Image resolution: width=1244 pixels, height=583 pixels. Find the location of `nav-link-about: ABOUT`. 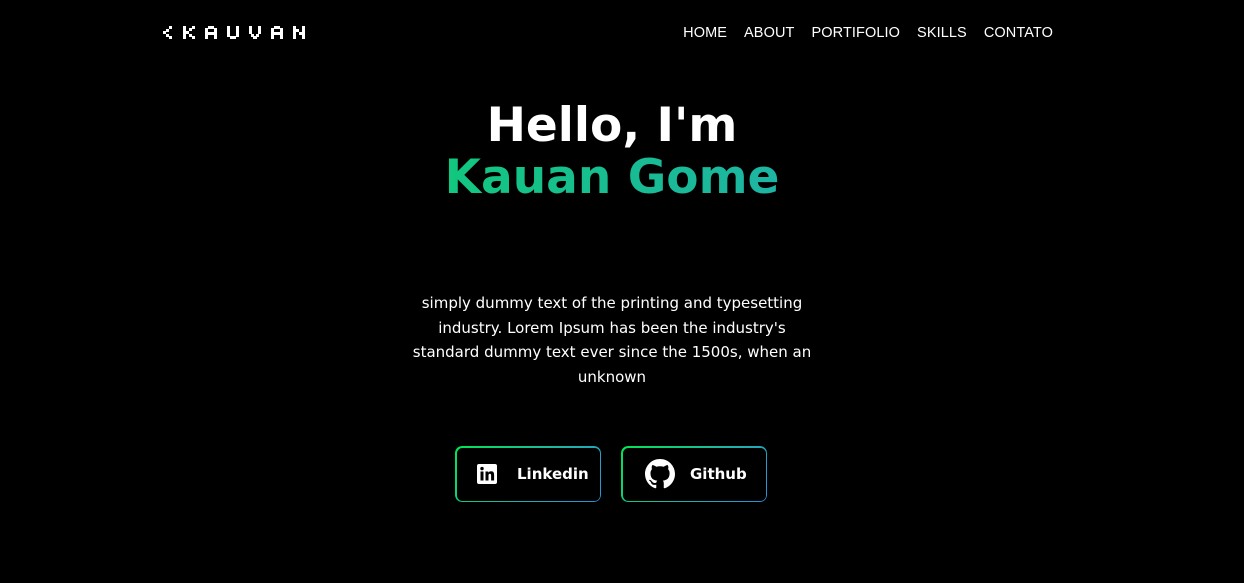

nav-link-about: ABOUT is located at coordinates (769, 33).